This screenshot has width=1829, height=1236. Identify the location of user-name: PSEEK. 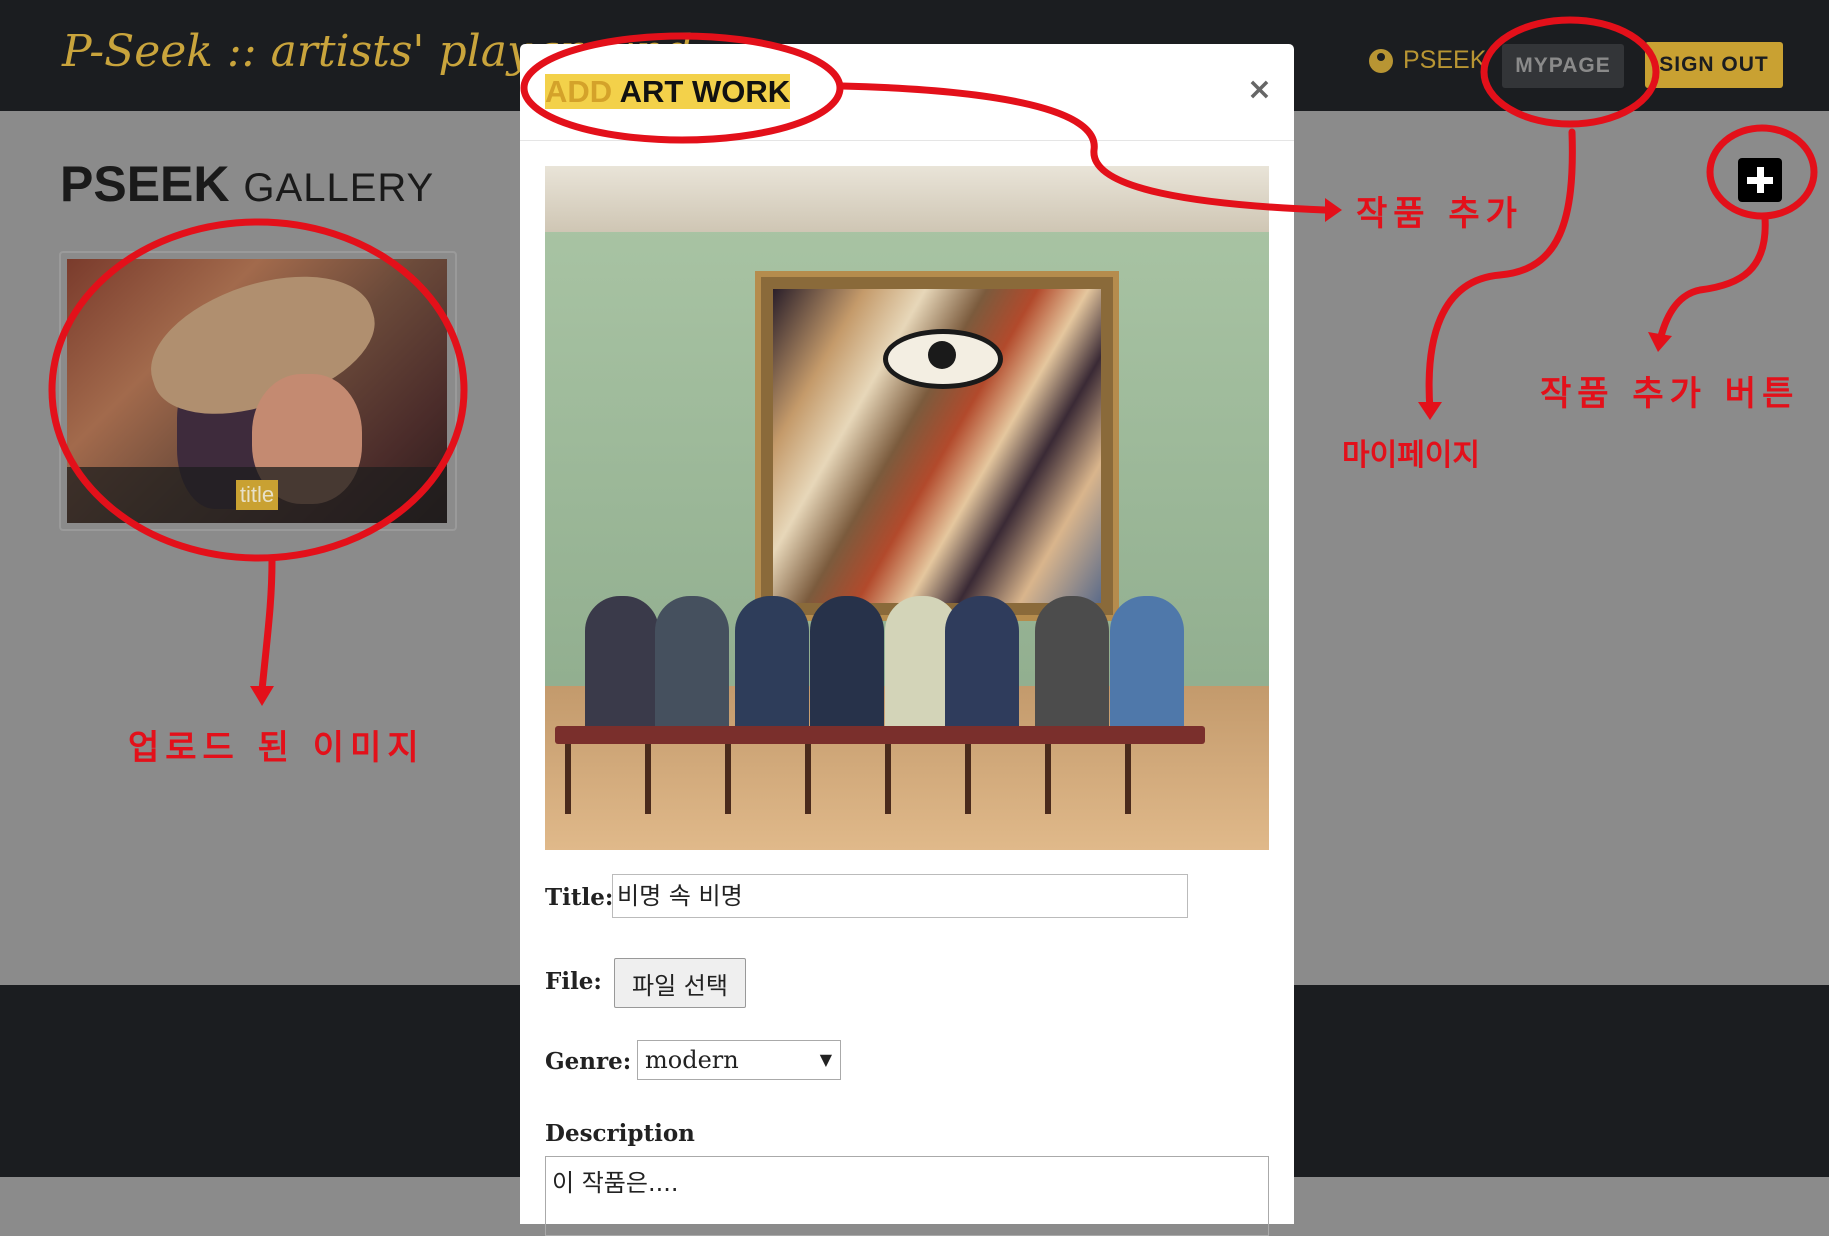
(1445, 60).